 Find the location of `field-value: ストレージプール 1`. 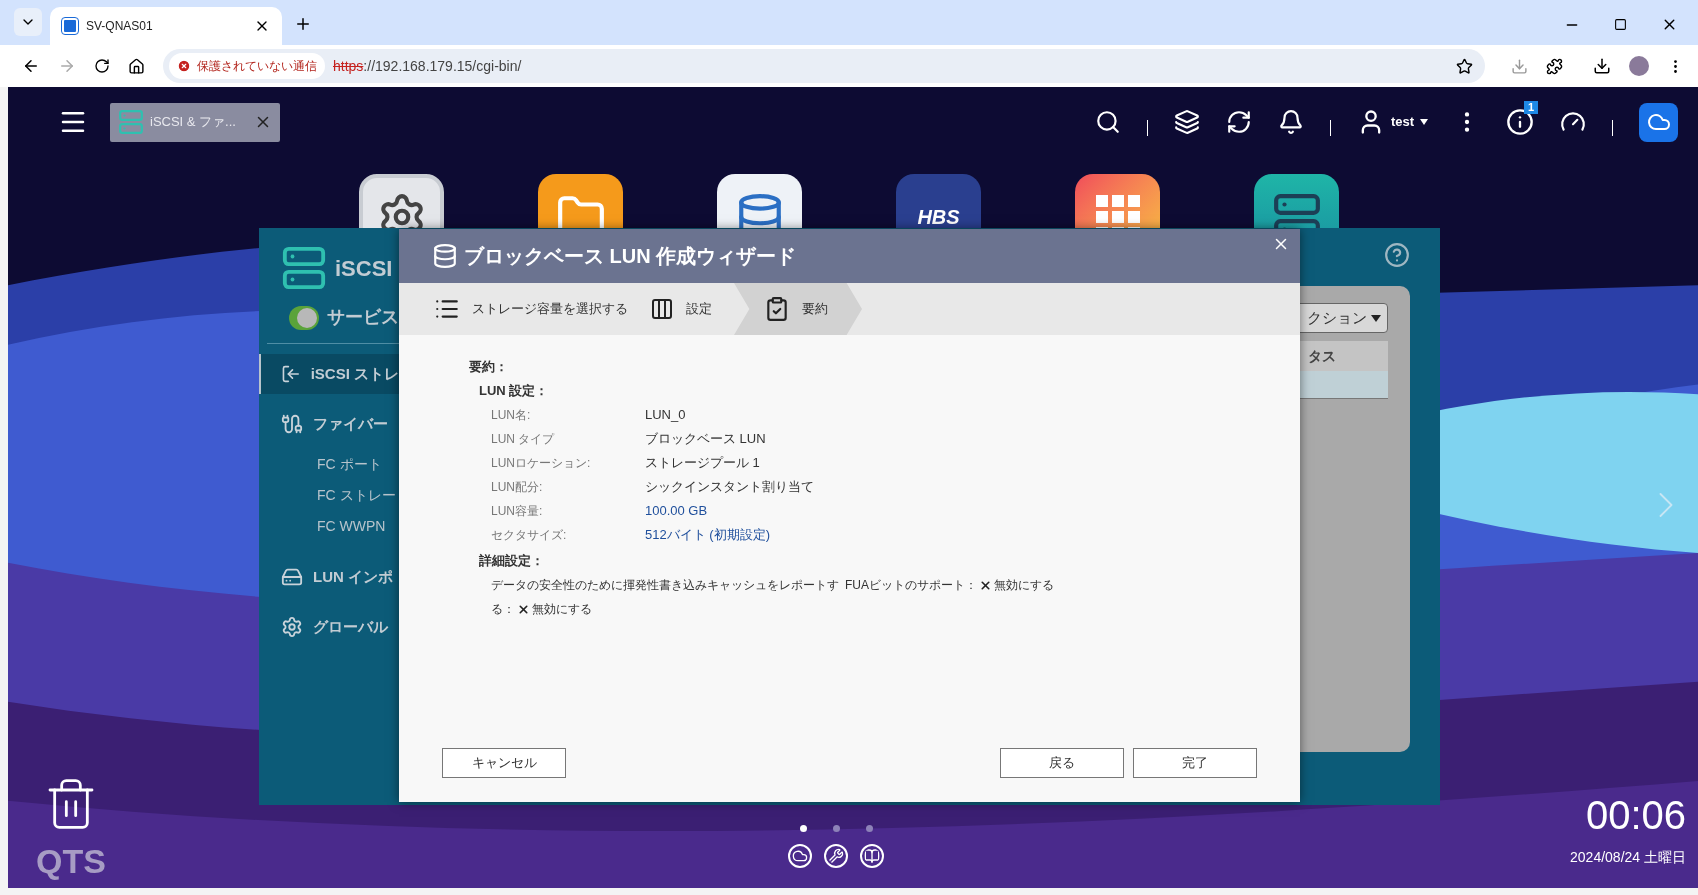

field-value: ストレージプール 1 is located at coordinates (702, 463).